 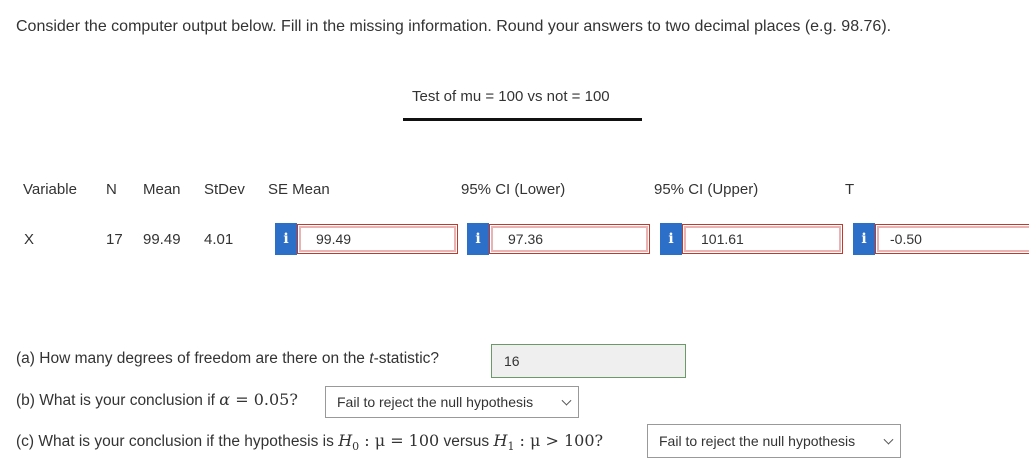 I want to click on conclusion-c-select: Fail to reject the null hypothesis, so click(x=774, y=441).